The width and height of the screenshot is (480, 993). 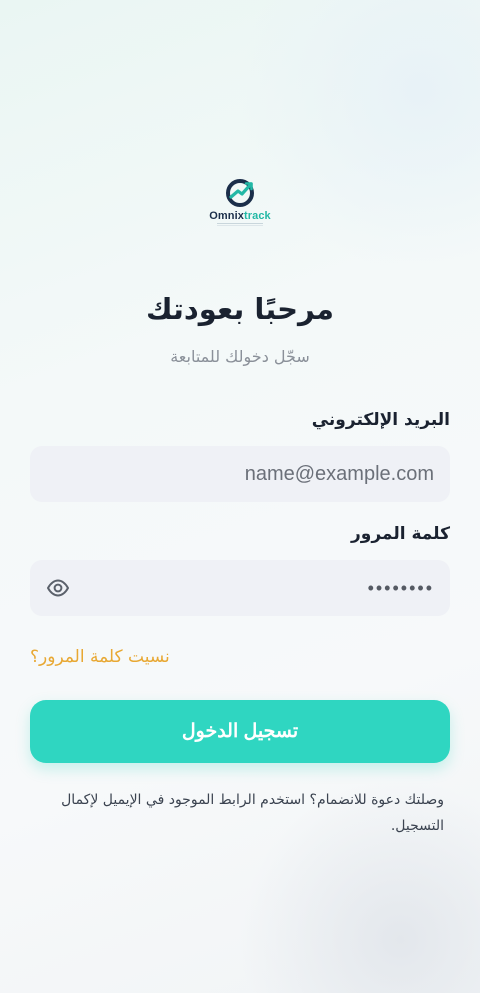 I want to click on password-field: ••••••••, so click(x=240, y=588).